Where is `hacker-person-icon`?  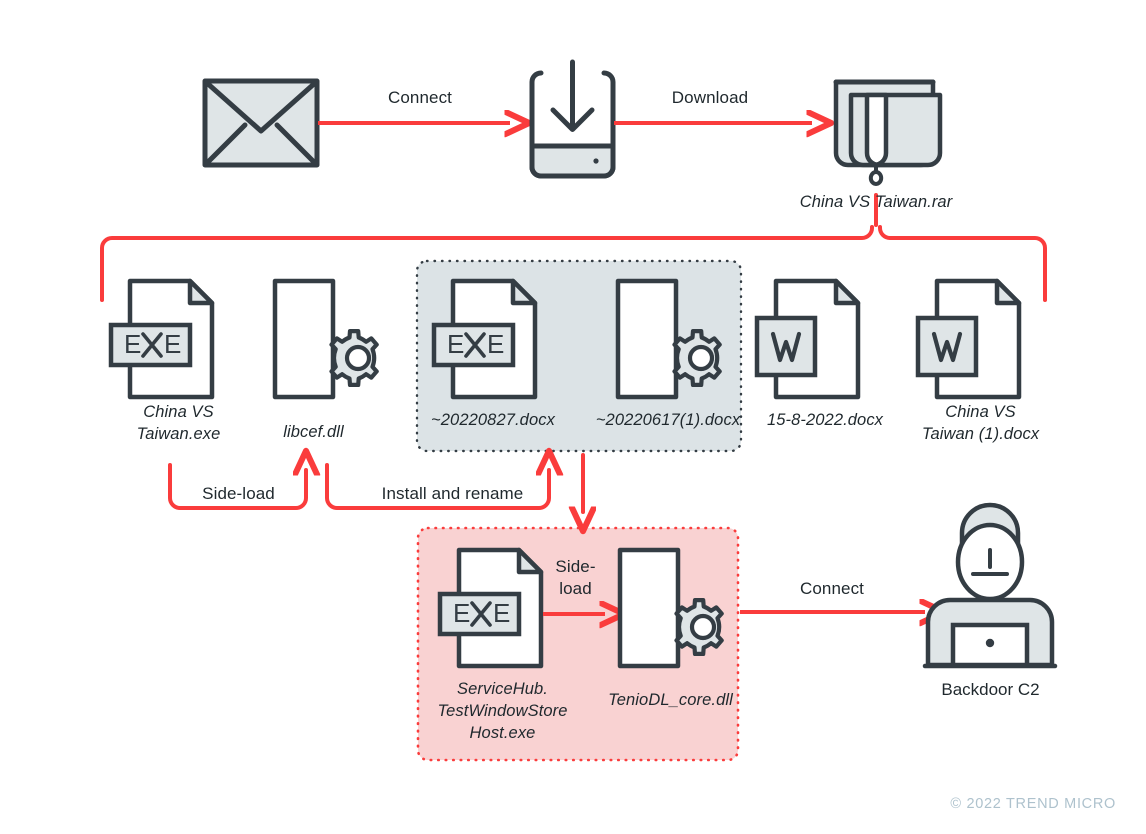
hacker-person-icon is located at coordinates (990, 585).